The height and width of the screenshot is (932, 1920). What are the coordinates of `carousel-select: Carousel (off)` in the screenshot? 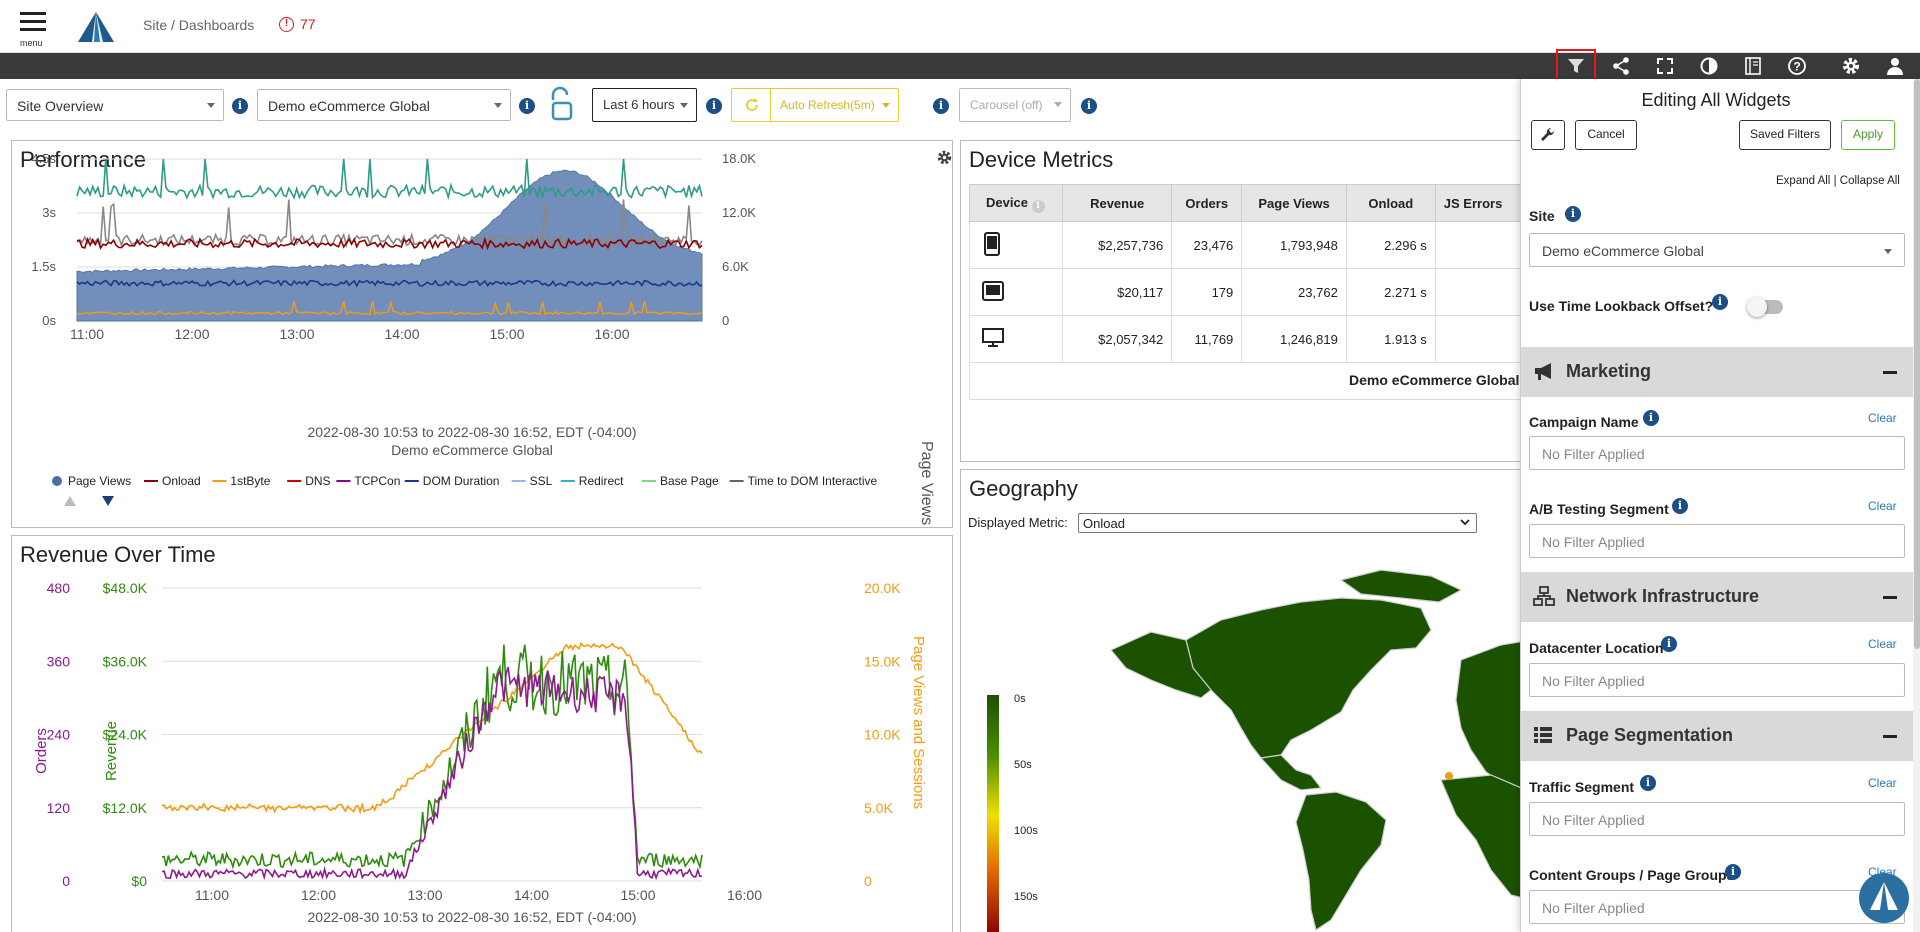 It's located at (1015, 105).